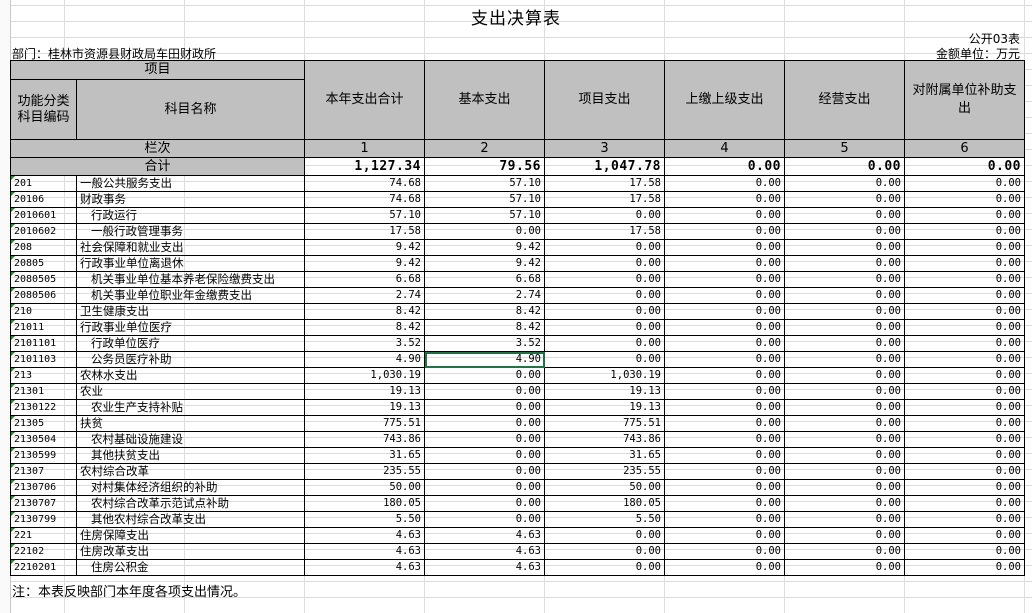  I want to click on subject-name-cell: 卫生健康支出, so click(190, 311).